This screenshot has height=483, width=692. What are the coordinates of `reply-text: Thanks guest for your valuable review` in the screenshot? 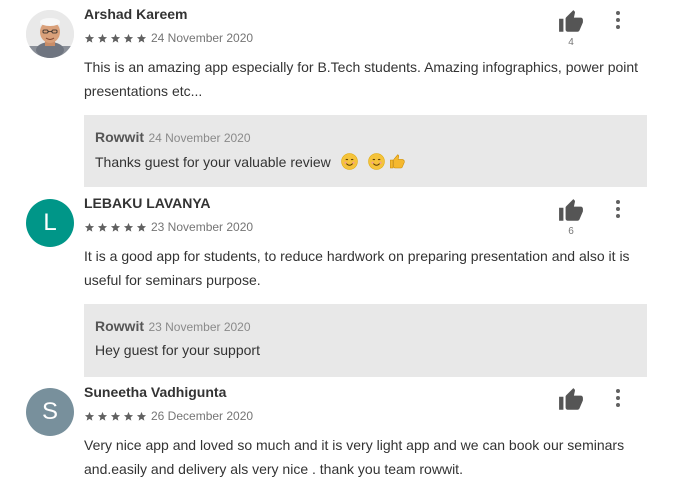 It's located at (213, 162).